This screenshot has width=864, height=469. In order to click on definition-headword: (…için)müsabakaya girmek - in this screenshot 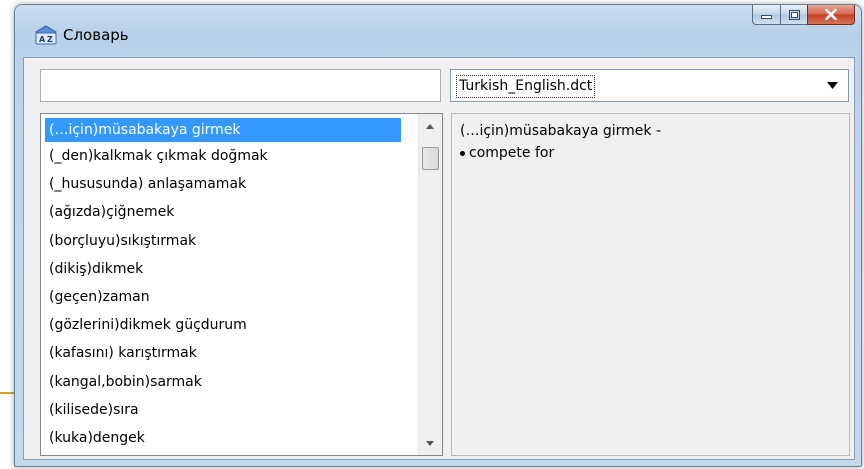, I will do `click(561, 131)`.